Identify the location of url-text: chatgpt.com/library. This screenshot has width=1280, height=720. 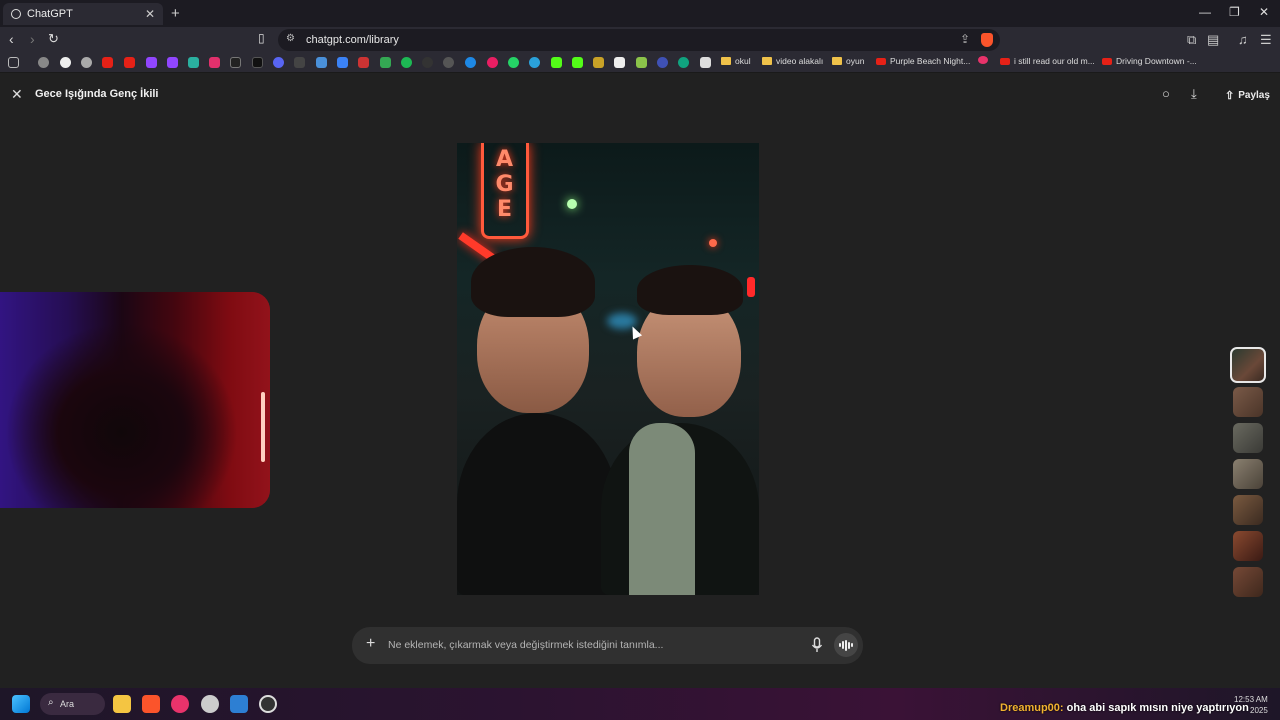
(352, 40).